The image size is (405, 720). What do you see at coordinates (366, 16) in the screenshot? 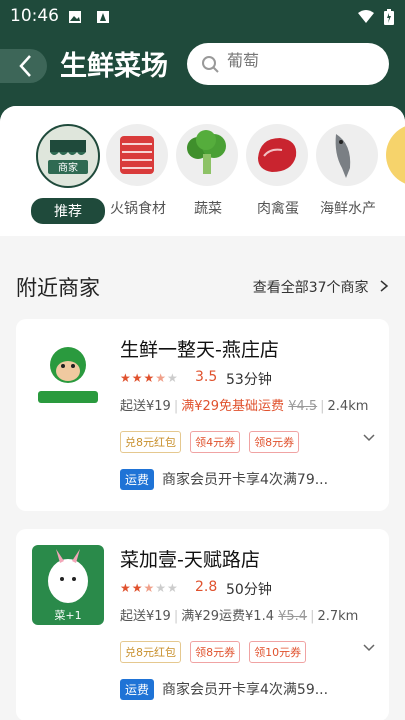
I see `wifi-icon` at bounding box center [366, 16].